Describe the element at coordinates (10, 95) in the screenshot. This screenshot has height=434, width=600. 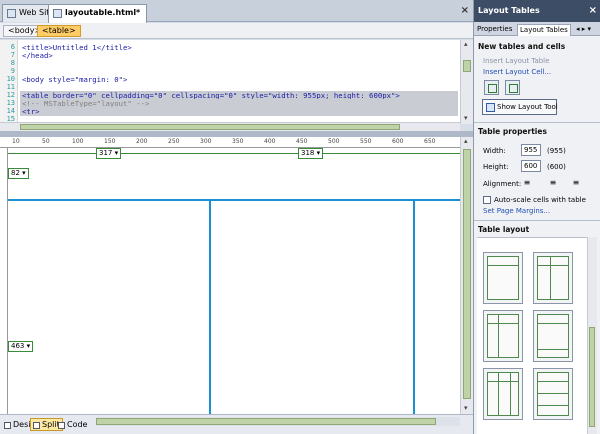
I see `line-number: 12` at that location.